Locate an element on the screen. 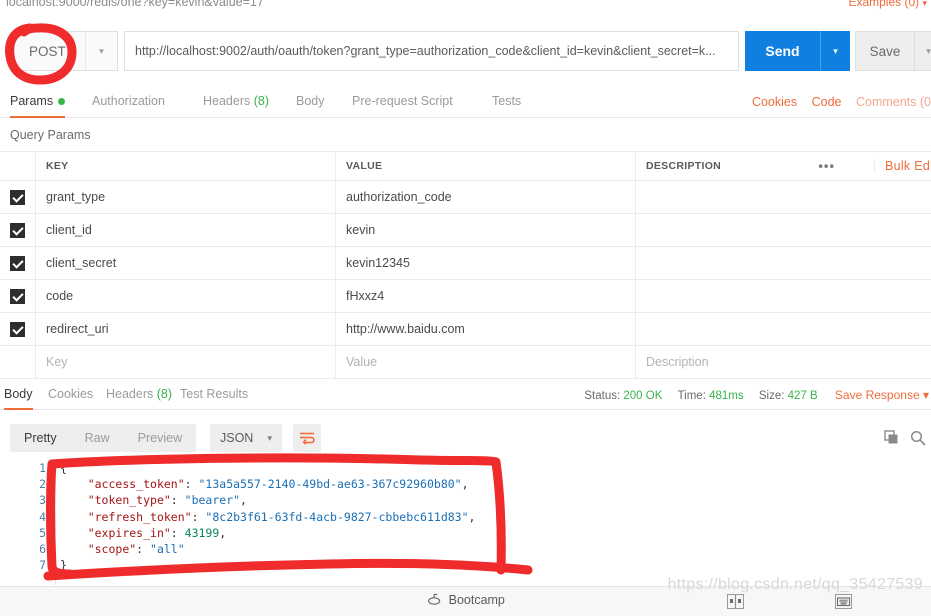 Image resolution: width=931 pixels, height=616 pixels. layout-icon is located at coordinates (735, 601).